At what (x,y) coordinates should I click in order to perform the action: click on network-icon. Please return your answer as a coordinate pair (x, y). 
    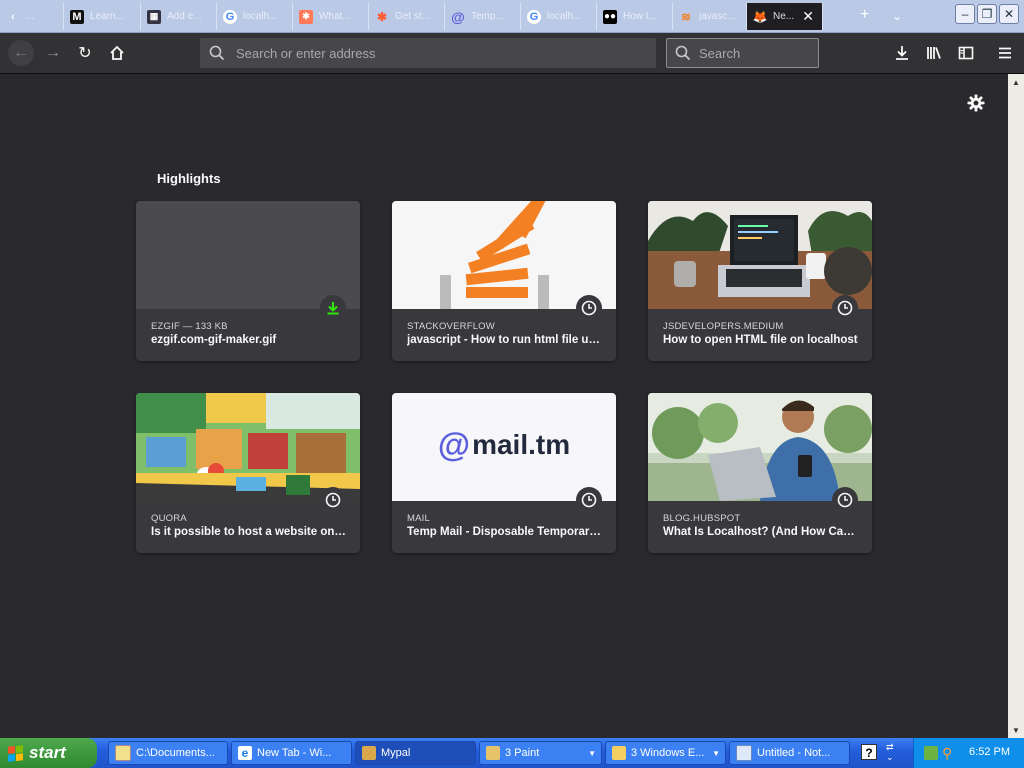
    Looking at the image, I should click on (931, 753).